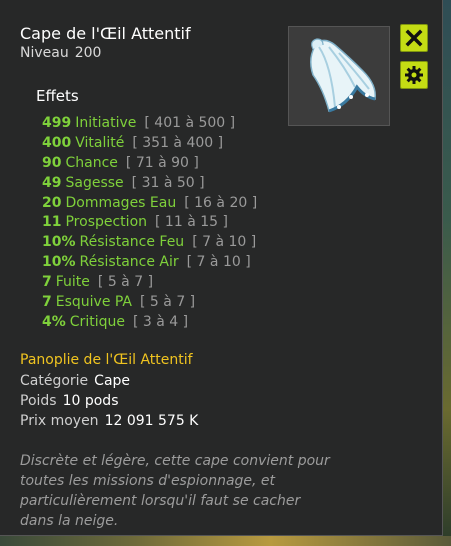 Image resolution: width=451 pixels, height=546 pixels. Describe the element at coordinates (168, 182) in the screenshot. I see `effect-range: [ 31 à 50 ]` at that location.